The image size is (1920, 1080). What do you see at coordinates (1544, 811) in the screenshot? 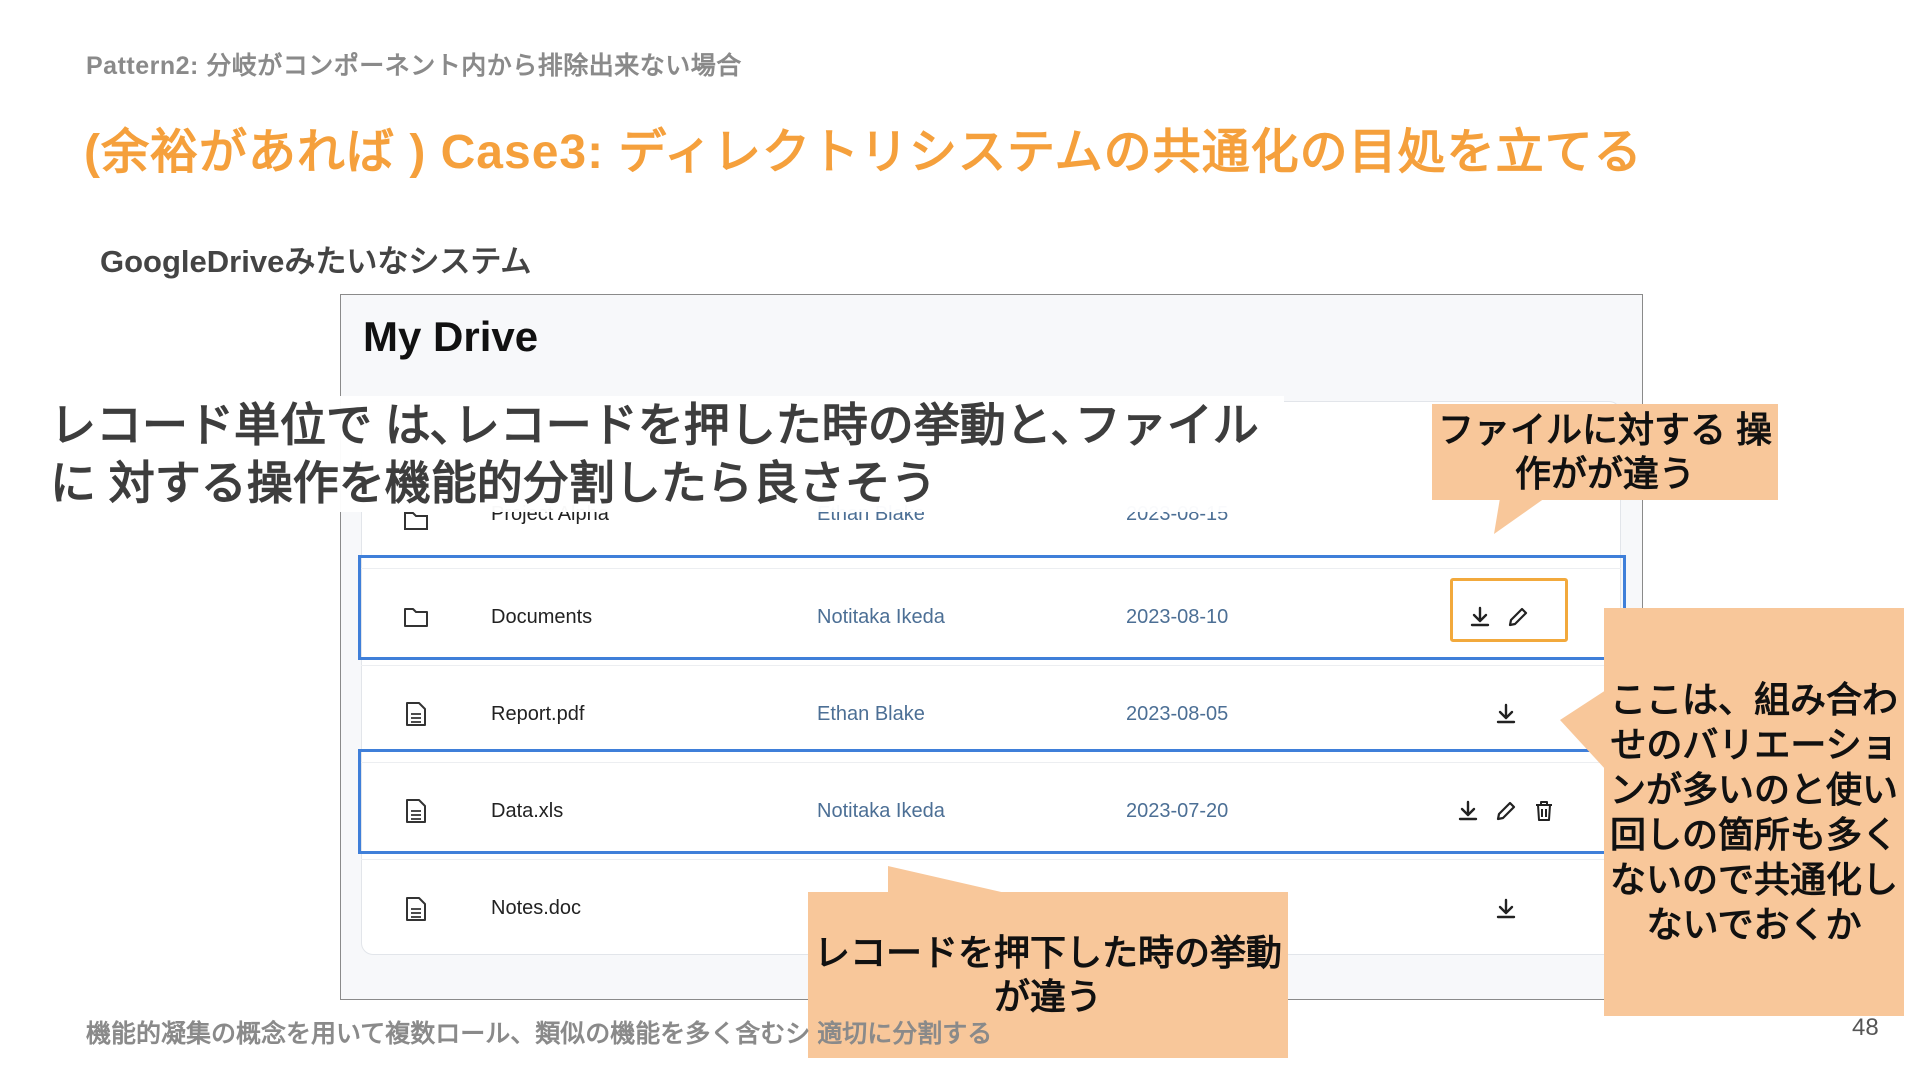
I see `delete-icon` at bounding box center [1544, 811].